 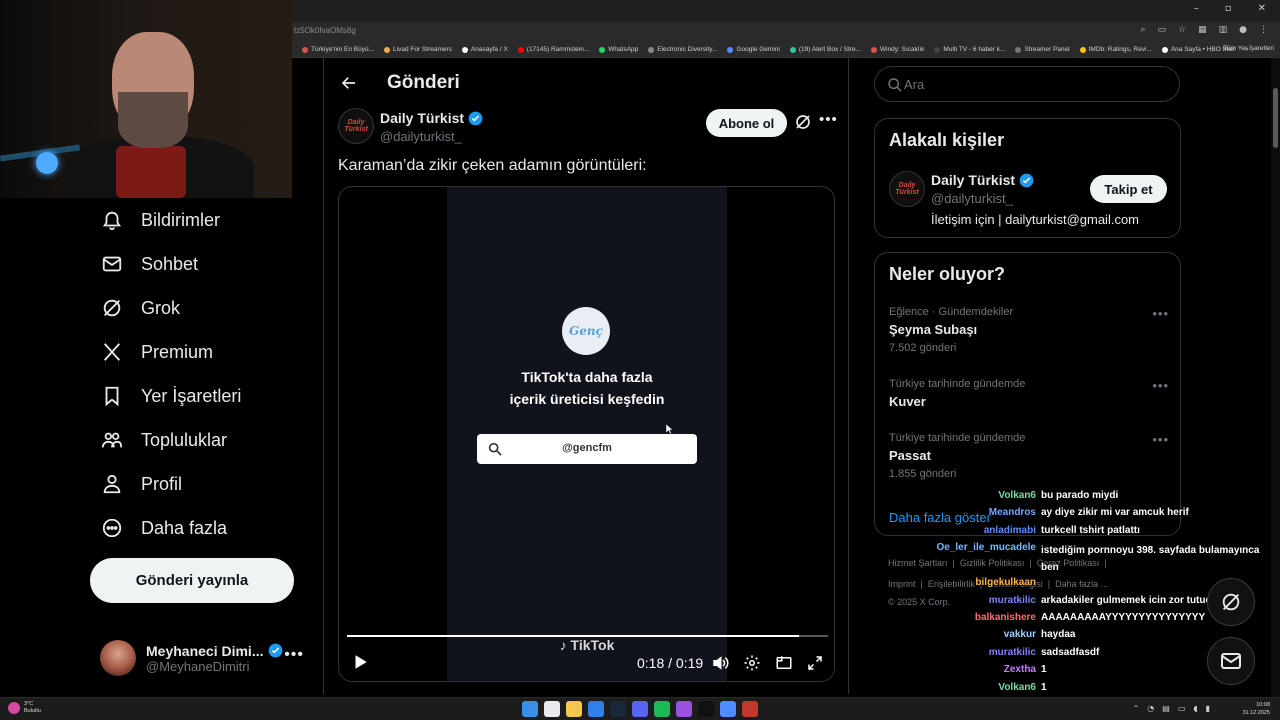 I want to click on taskbar-clock: 10:08 31.12.2025, so click(x=1256, y=709).